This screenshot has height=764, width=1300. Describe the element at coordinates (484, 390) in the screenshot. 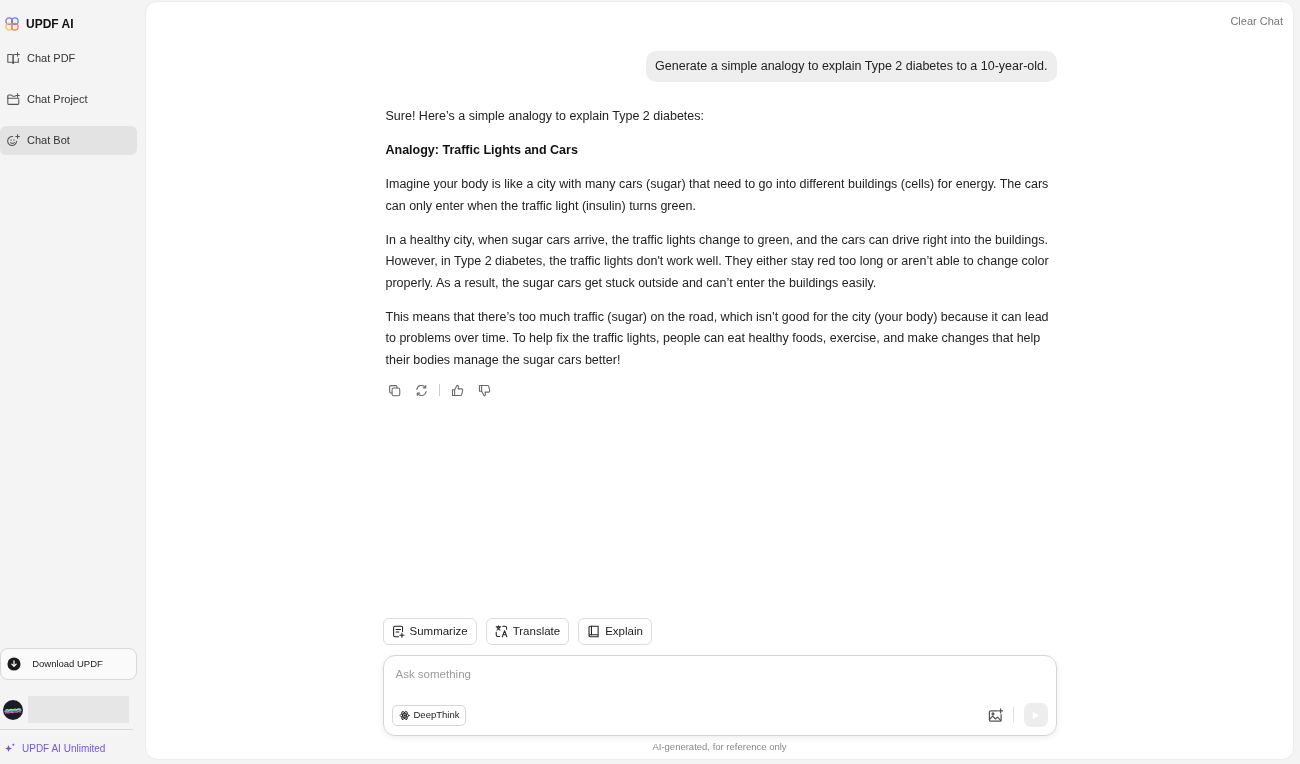

I see `thumbs-down-icon` at that location.